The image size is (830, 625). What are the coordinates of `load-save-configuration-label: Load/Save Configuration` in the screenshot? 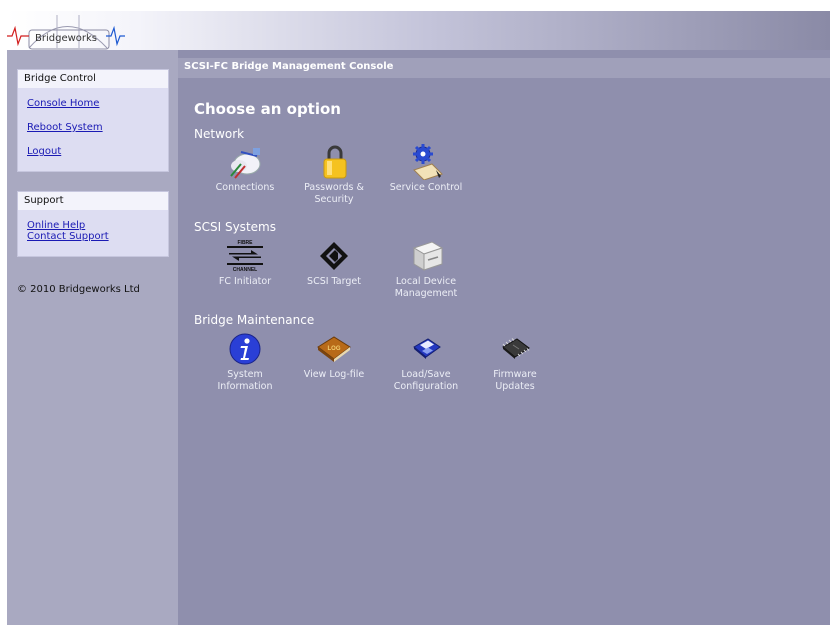 It's located at (426, 380).